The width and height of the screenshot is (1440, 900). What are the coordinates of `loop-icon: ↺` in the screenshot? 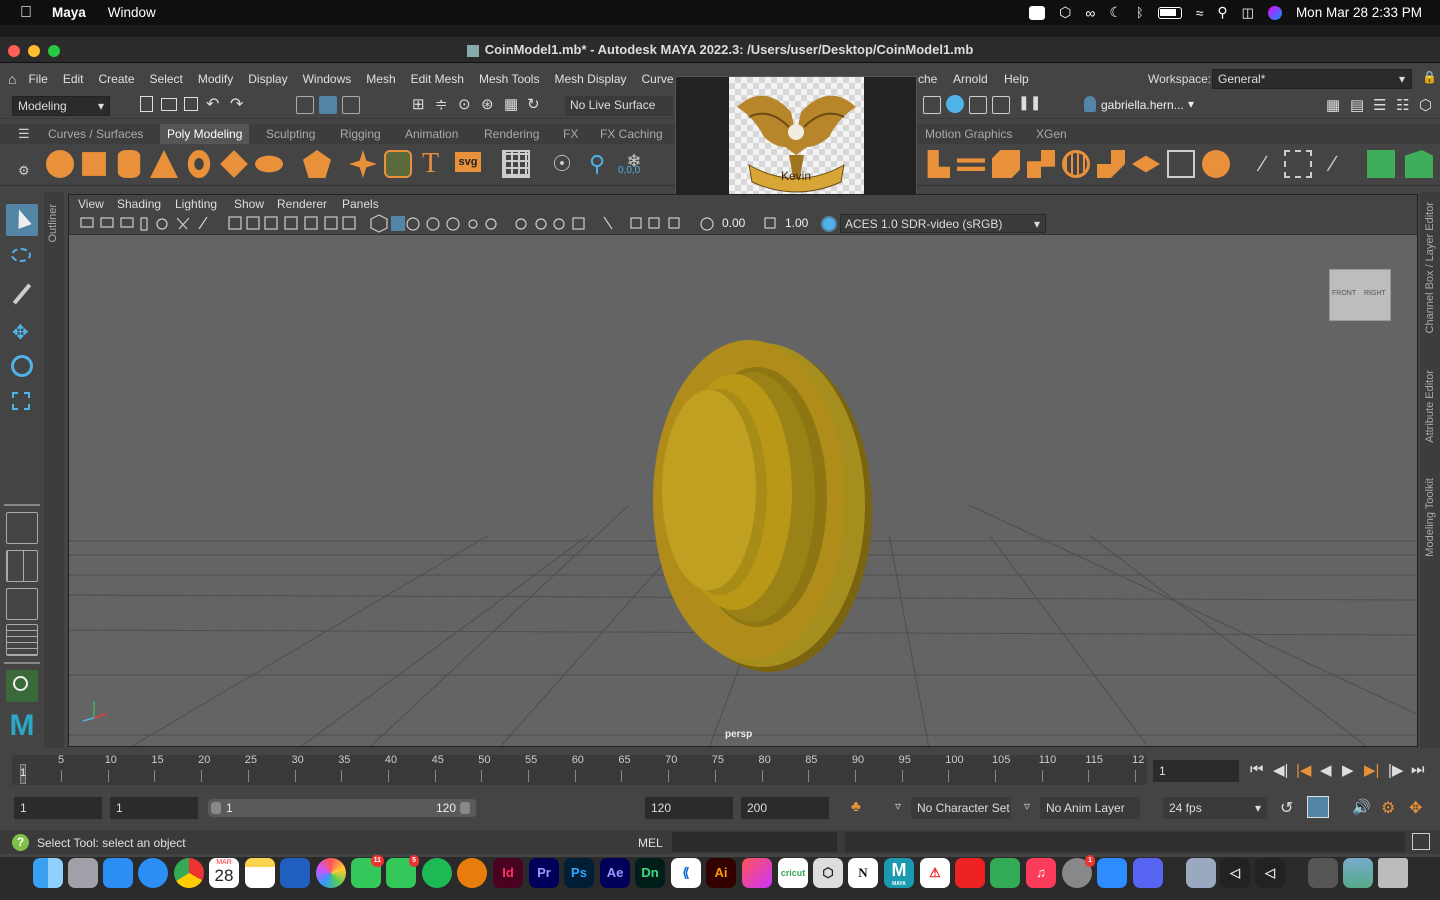 It's located at (1286, 808).